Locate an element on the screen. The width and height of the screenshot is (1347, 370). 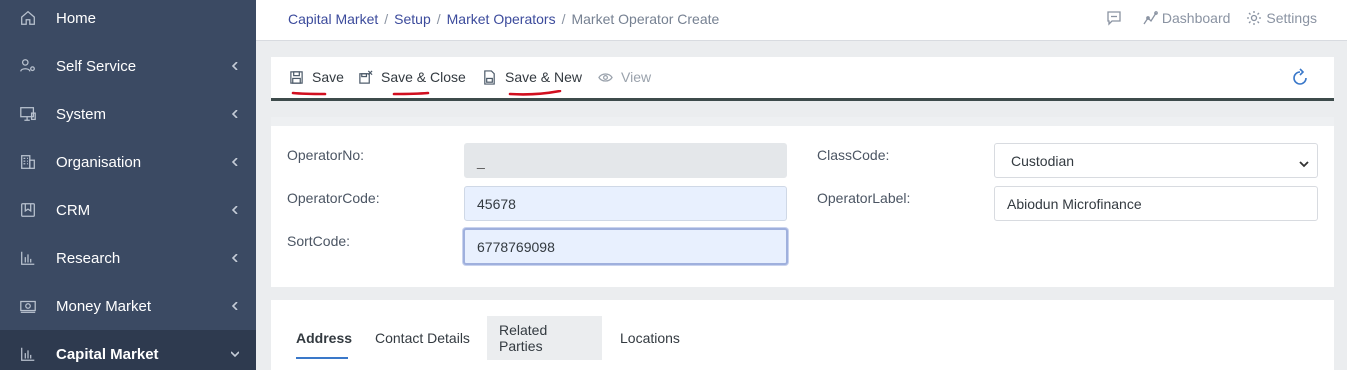
save-new-button: Save & New is located at coordinates (532, 77).